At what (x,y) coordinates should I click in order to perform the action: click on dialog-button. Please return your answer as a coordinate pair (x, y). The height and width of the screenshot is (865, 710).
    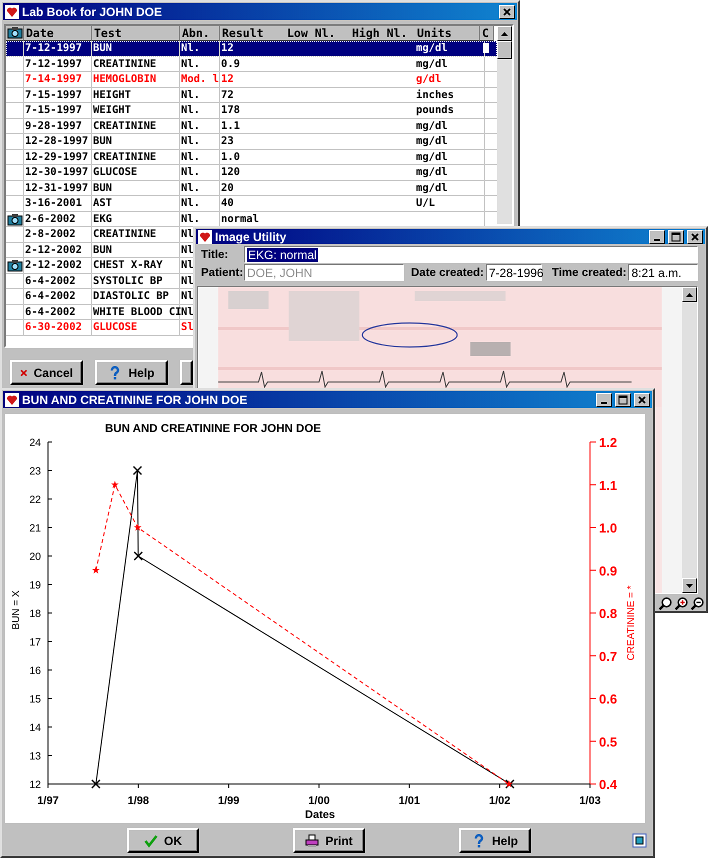
    Looking at the image, I should click on (186, 372).